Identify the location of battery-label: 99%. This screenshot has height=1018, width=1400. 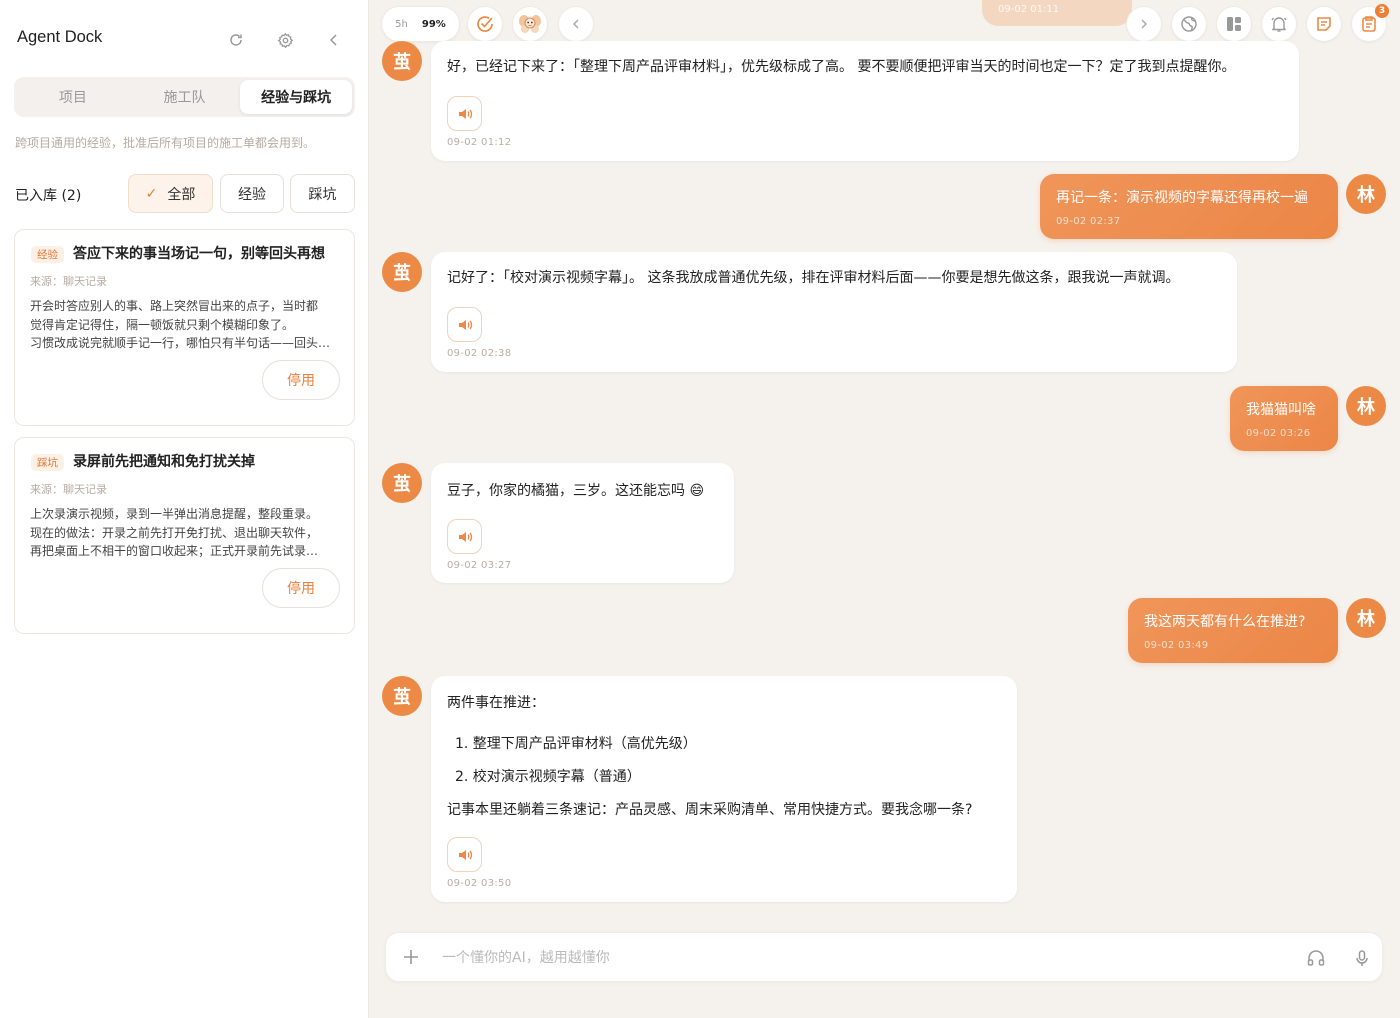
(433, 24).